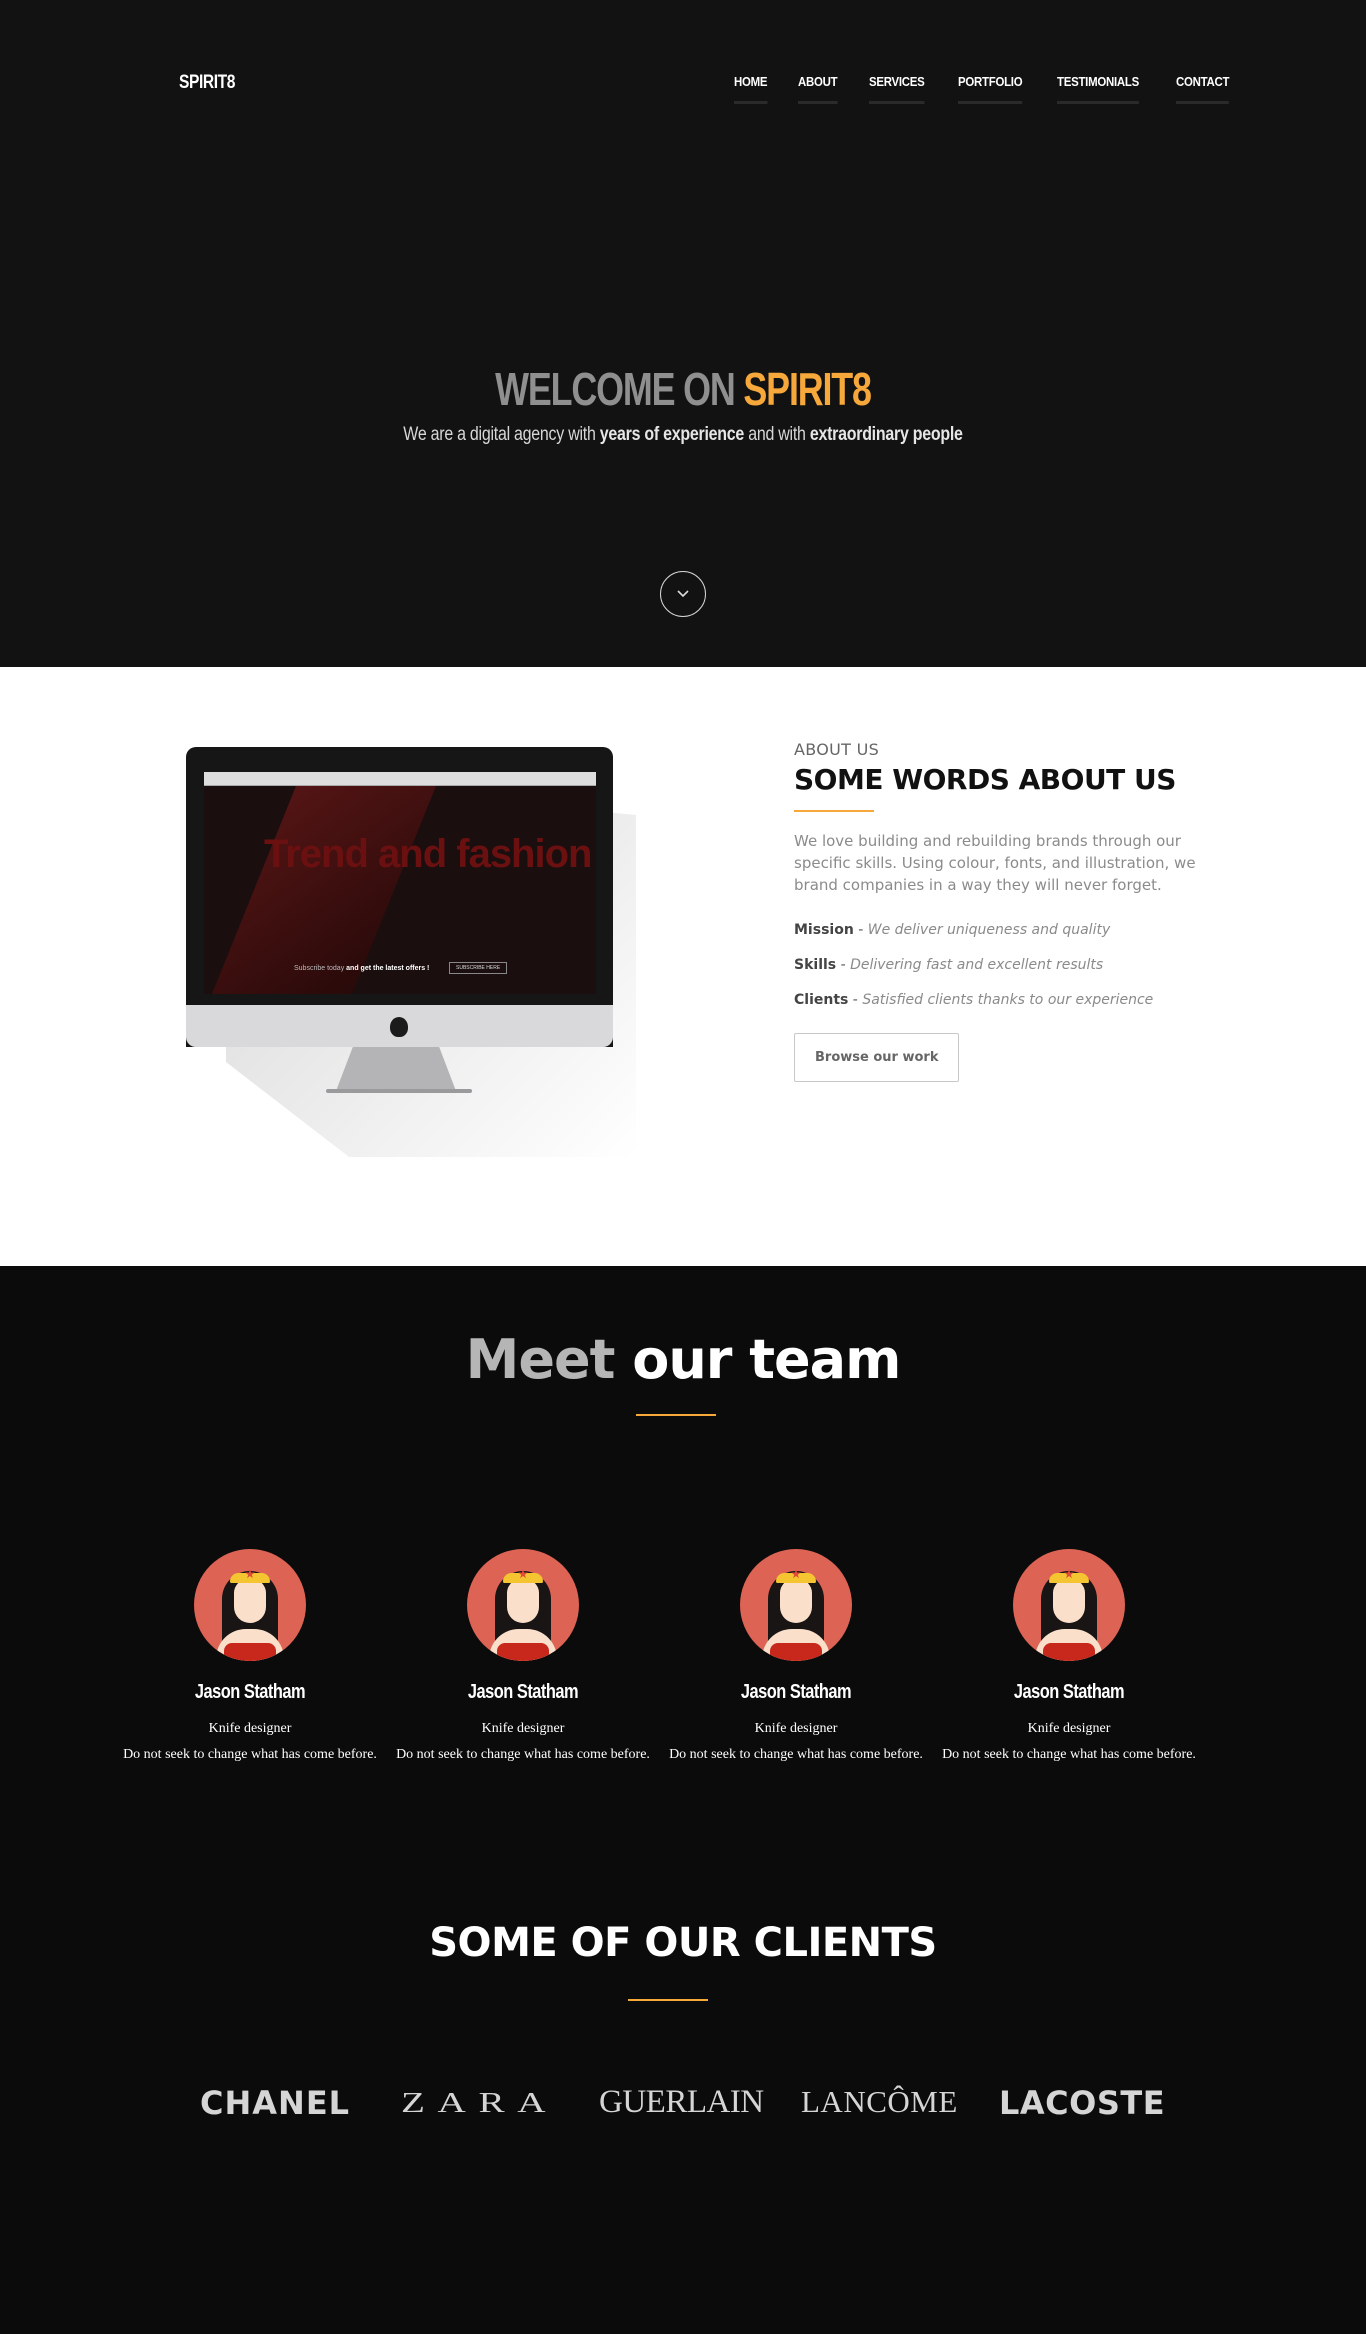 The width and height of the screenshot is (1366, 2334). I want to click on site-logo: SPIRIT8, so click(207, 83).